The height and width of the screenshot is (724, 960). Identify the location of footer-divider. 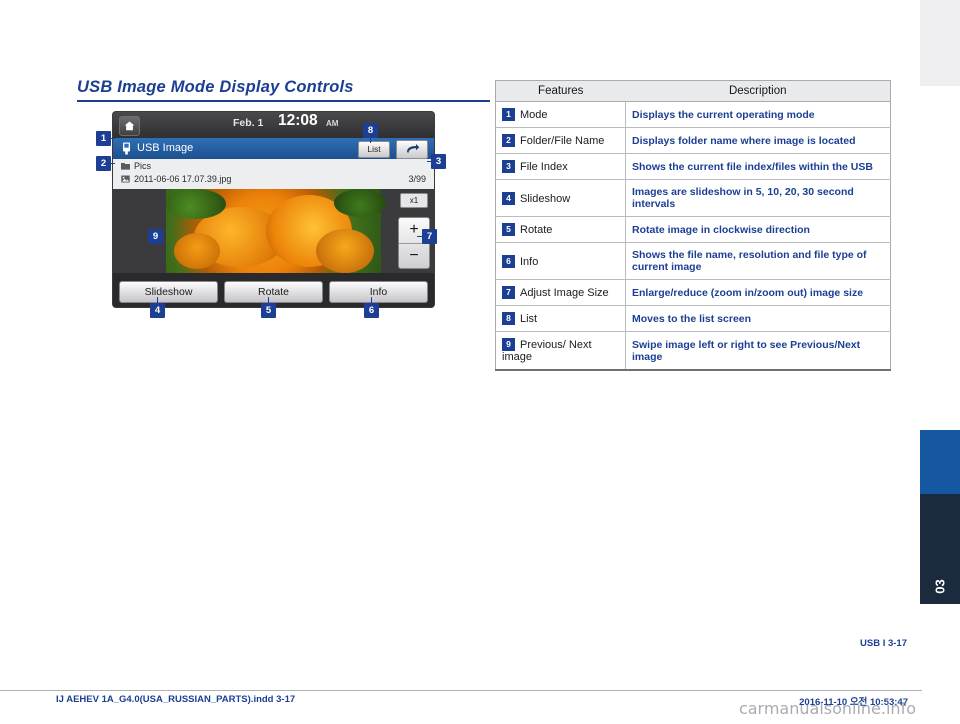
(461, 690).